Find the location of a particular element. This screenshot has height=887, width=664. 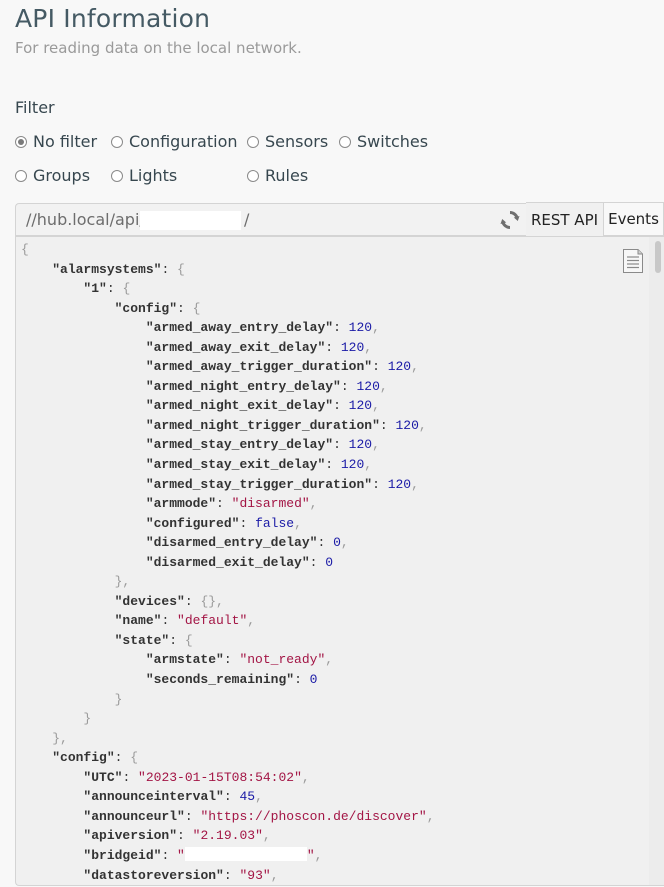

json-line: "armed_stay_exit_delay": 120, is located at coordinates (228, 465).